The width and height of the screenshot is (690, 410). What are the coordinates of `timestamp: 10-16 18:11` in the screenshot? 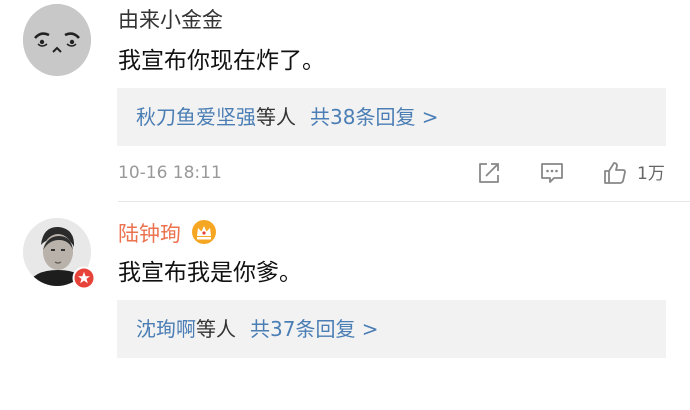 It's located at (170, 173).